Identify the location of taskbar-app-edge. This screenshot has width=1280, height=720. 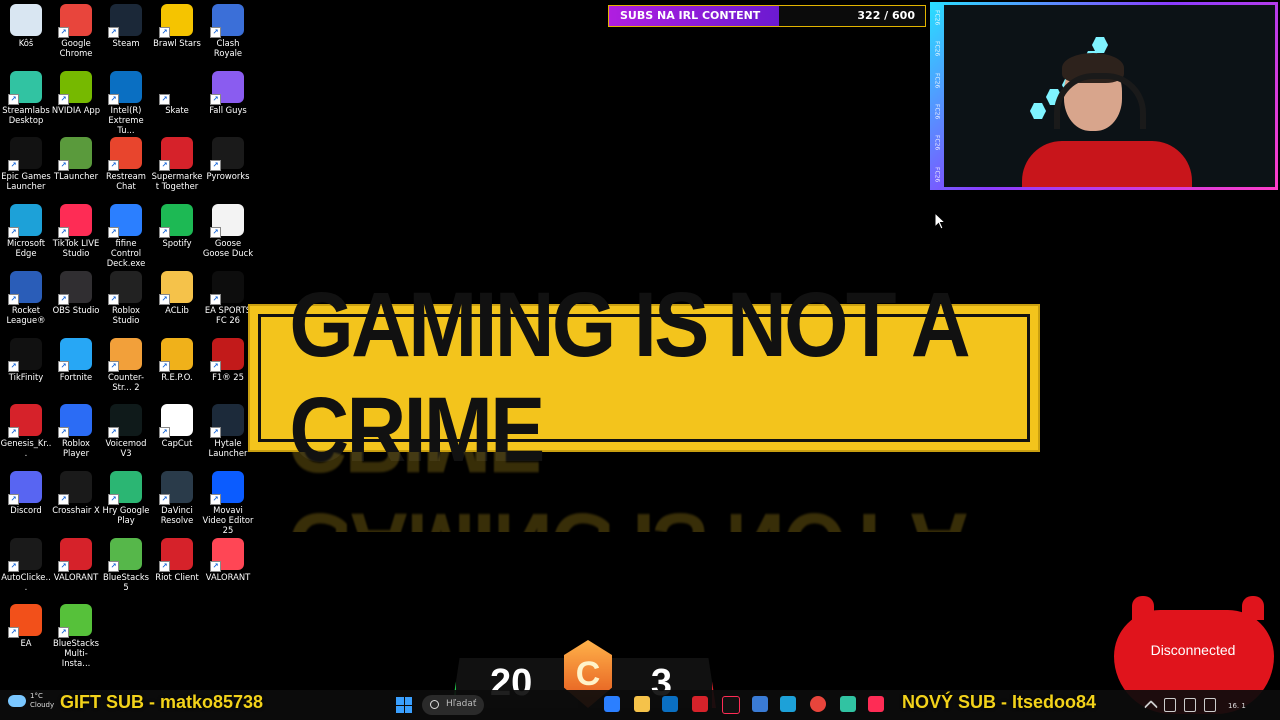
(612, 704).